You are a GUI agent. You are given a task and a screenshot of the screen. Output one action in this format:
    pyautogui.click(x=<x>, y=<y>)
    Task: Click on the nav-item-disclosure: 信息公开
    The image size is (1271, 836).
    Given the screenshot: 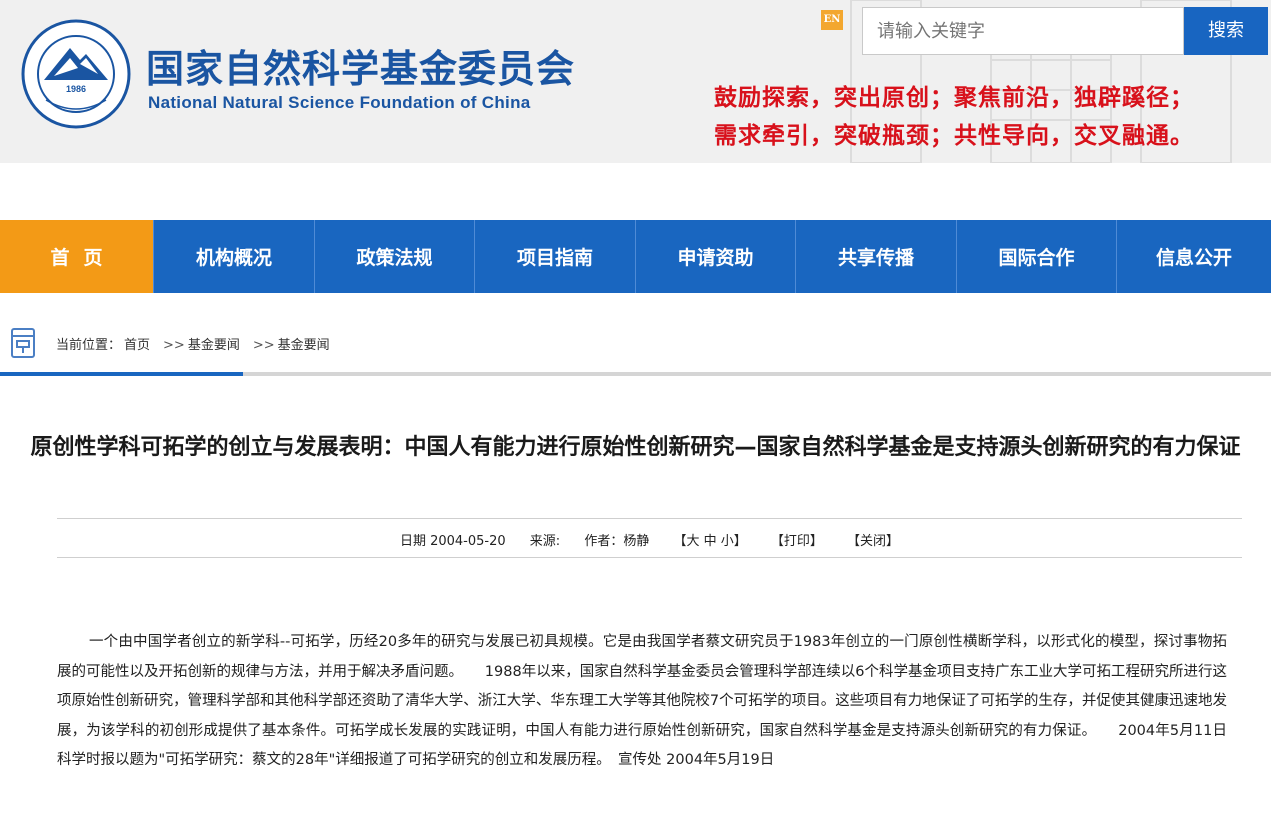 What is the action you would take?
    pyautogui.click(x=1194, y=256)
    